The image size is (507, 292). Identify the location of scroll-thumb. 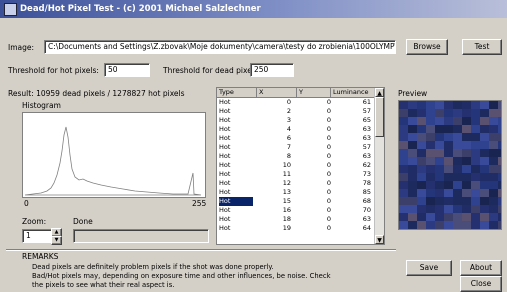
(379, 117).